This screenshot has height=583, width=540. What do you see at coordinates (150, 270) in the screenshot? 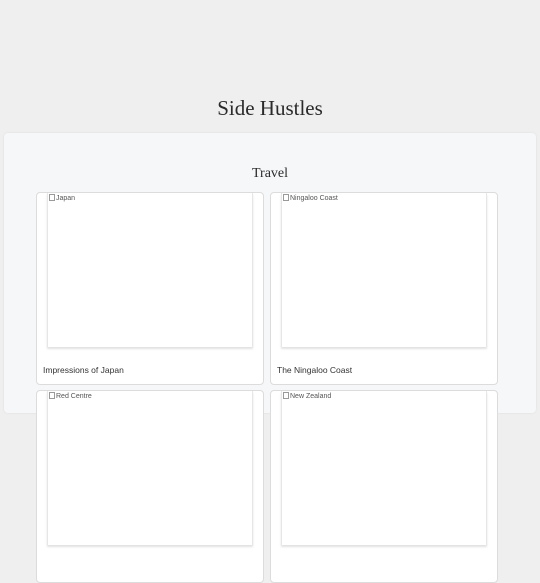
I see `card-image: Japan` at bounding box center [150, 270].